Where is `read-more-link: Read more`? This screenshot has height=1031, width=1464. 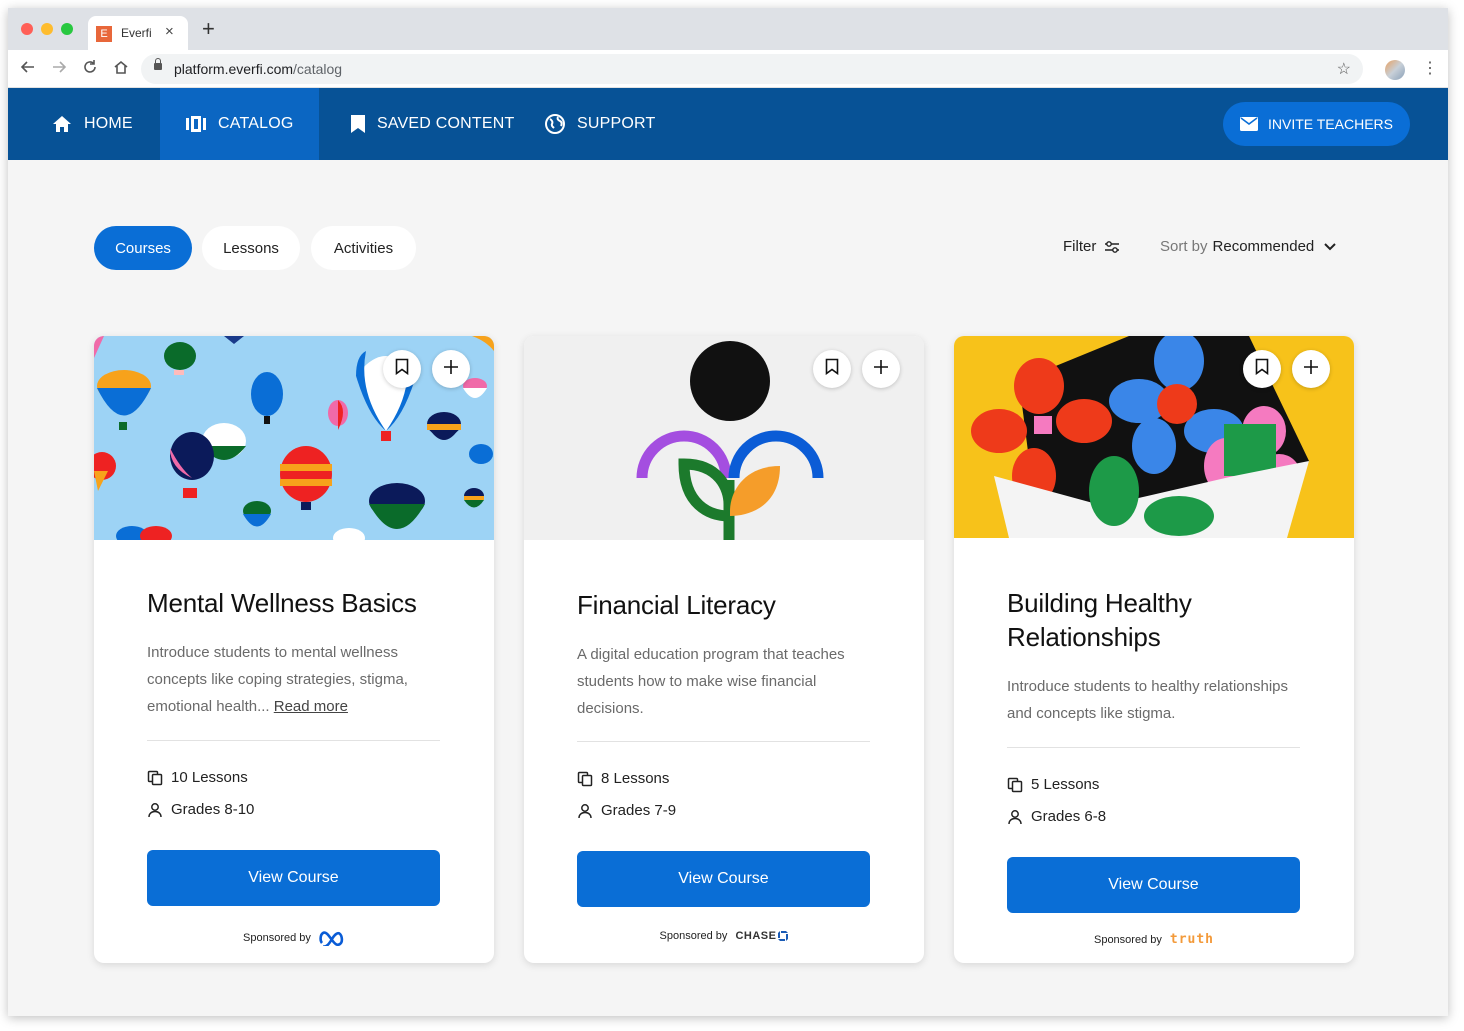 read-more-link: Read more is located at coordinates (311, 706).